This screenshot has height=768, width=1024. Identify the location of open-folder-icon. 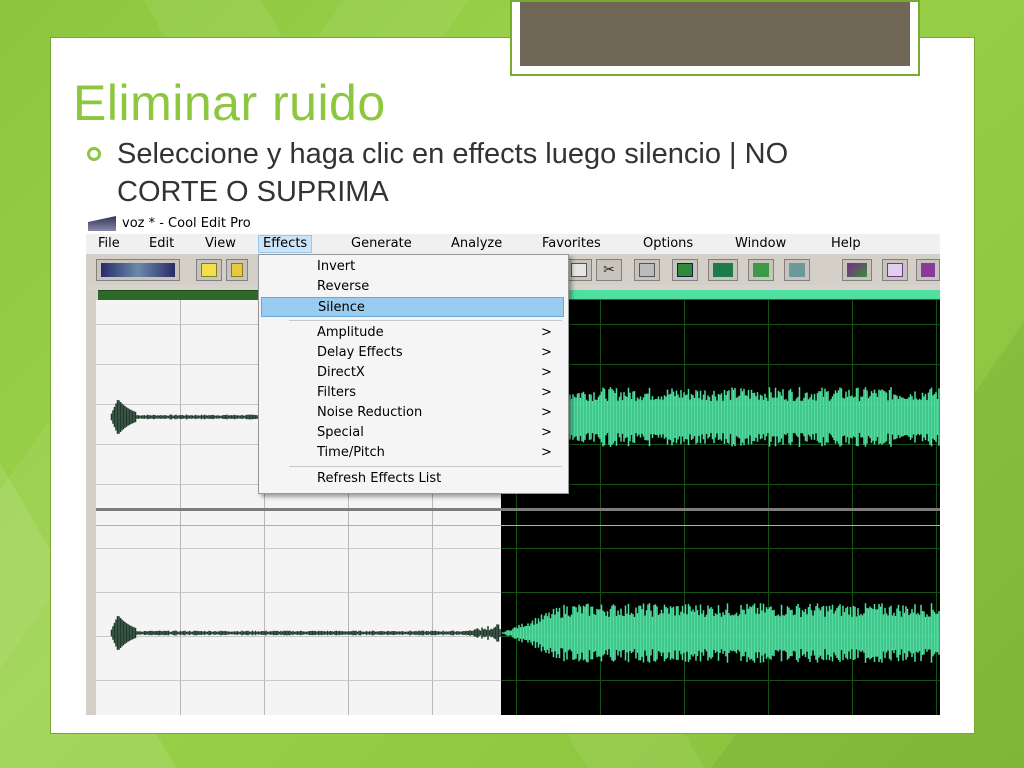
(237, 270).